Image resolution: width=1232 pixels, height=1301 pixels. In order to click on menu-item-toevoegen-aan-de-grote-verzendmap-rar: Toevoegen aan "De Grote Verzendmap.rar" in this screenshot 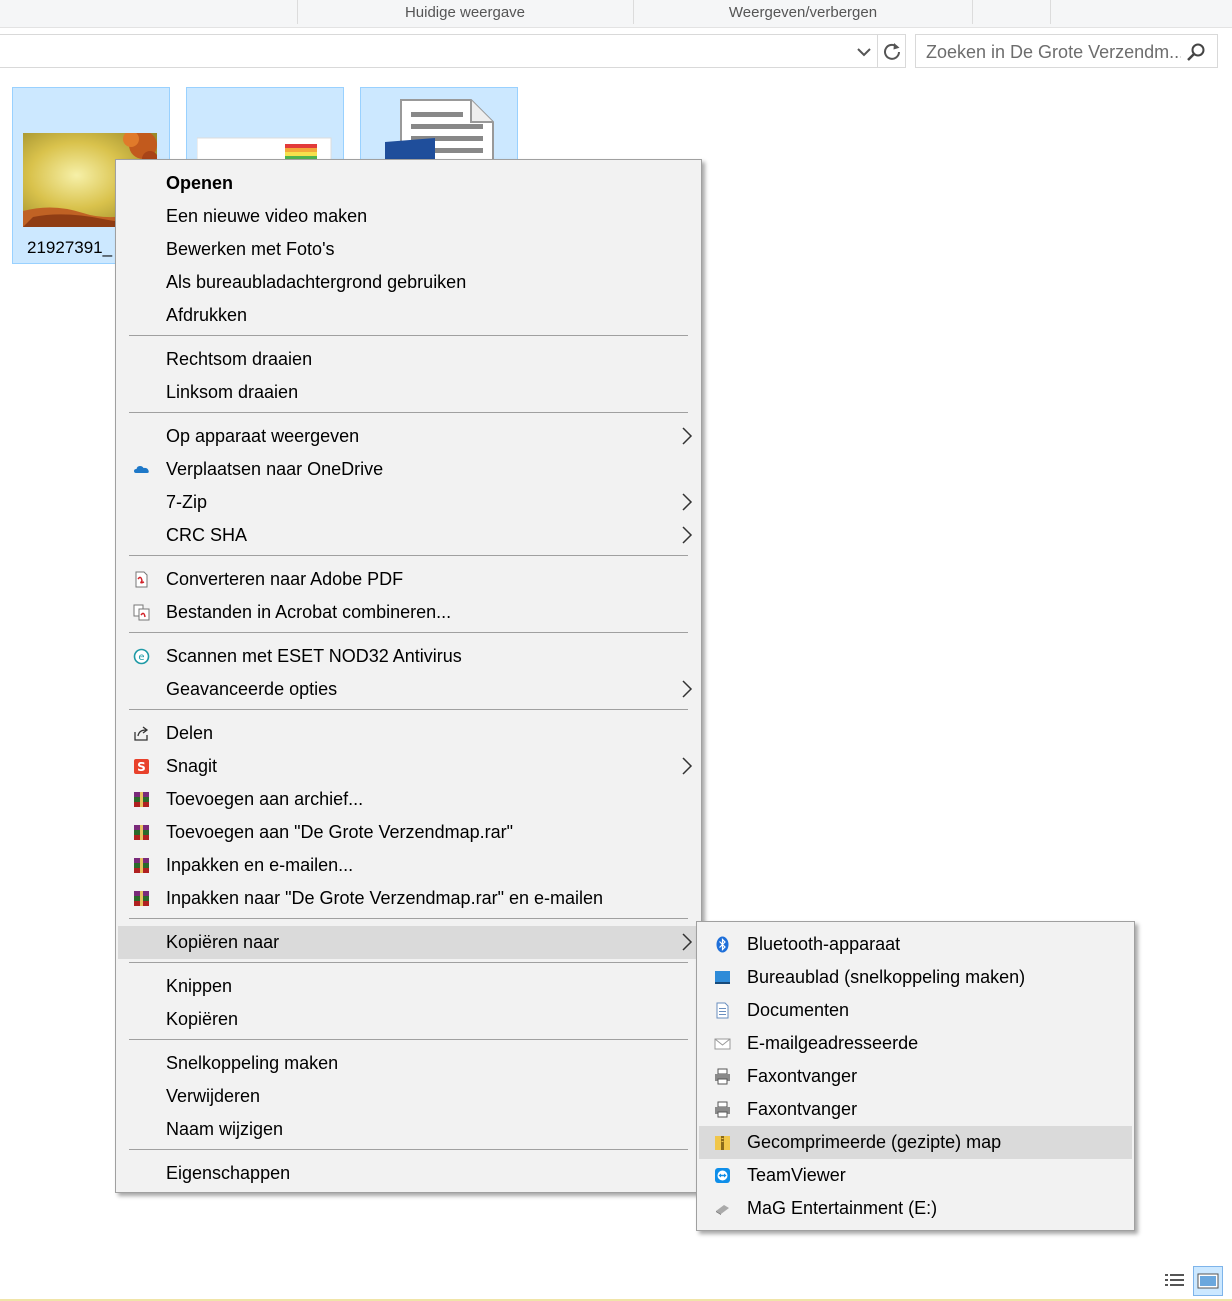, I will do `click(408, 832)`.